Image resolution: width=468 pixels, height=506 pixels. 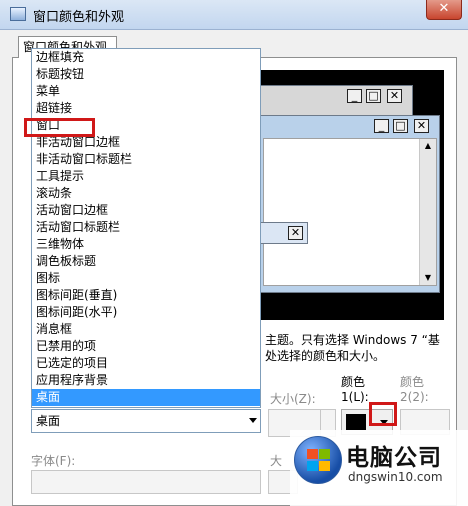 What do you see at coordinates (53, 461) in the screenshot?
I see `font-label: 字体(F):` at bounding box center [53, 461].